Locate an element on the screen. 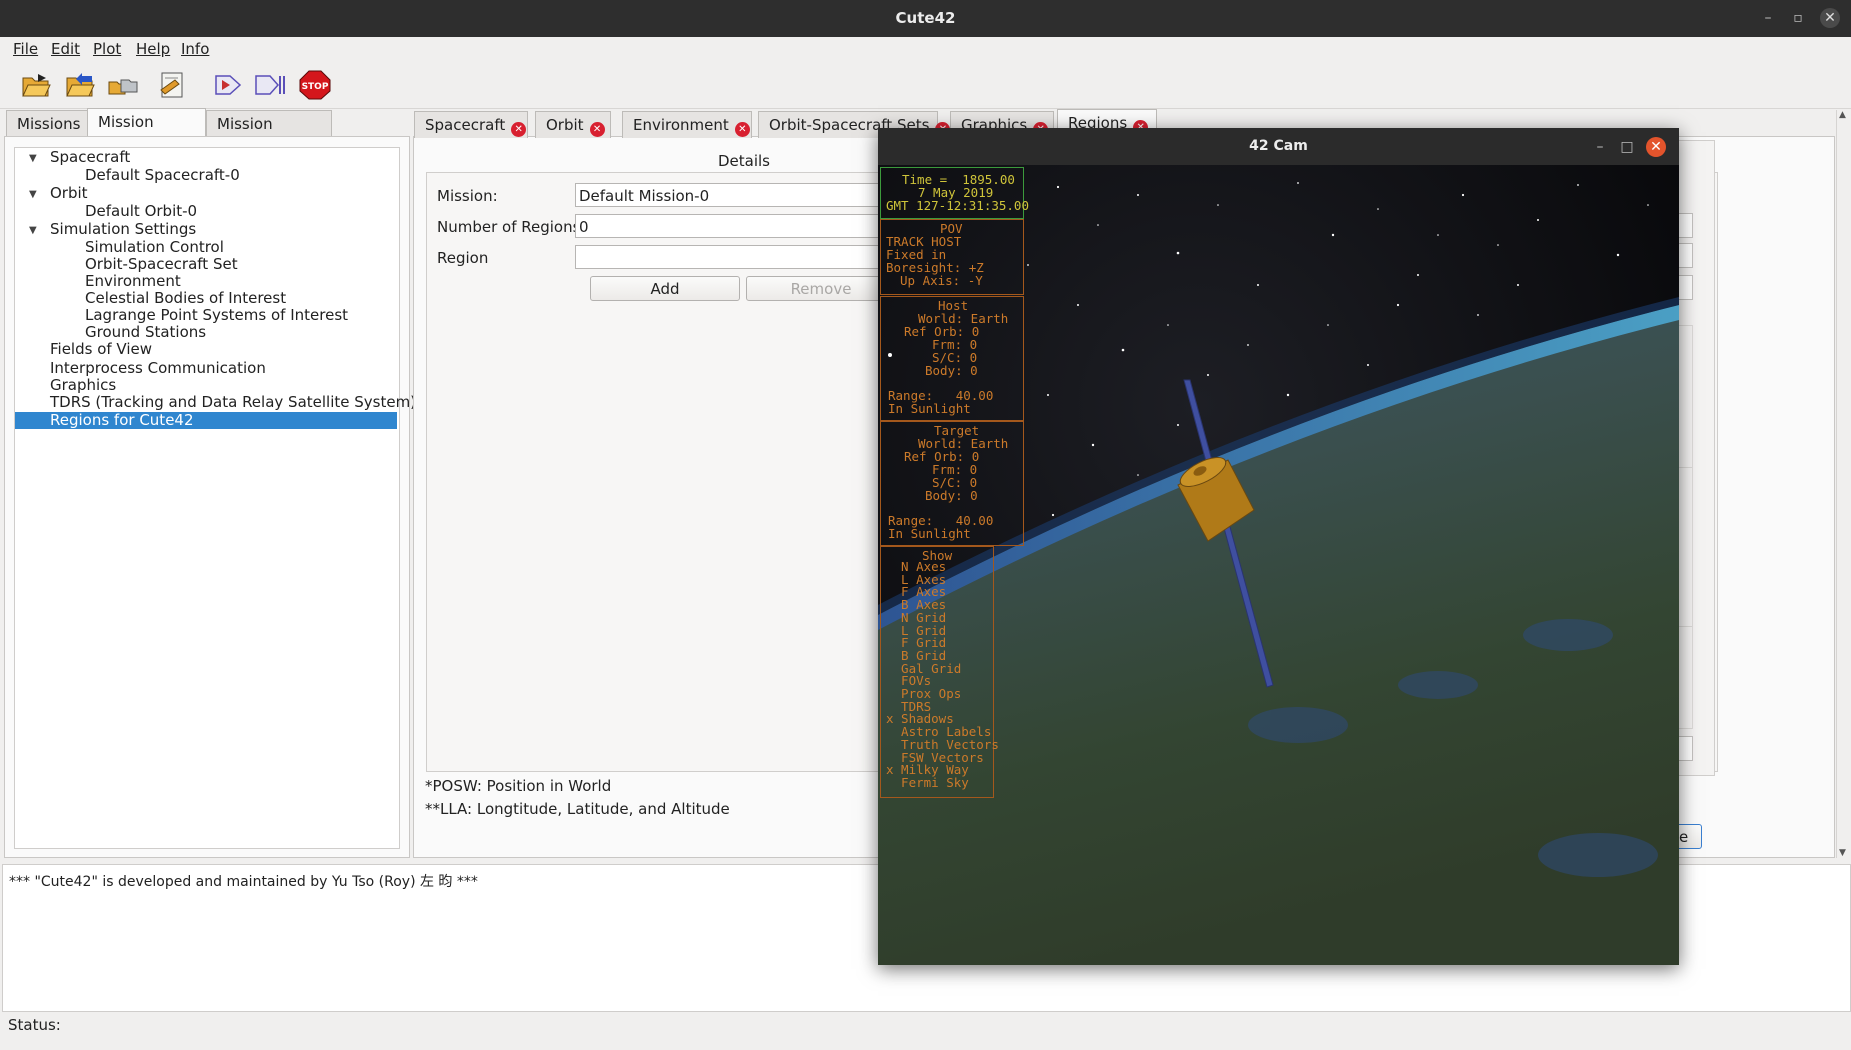 The height and width of the screenshot is (1050, 1851). region-label: Region is located at coordinates (463, 258).